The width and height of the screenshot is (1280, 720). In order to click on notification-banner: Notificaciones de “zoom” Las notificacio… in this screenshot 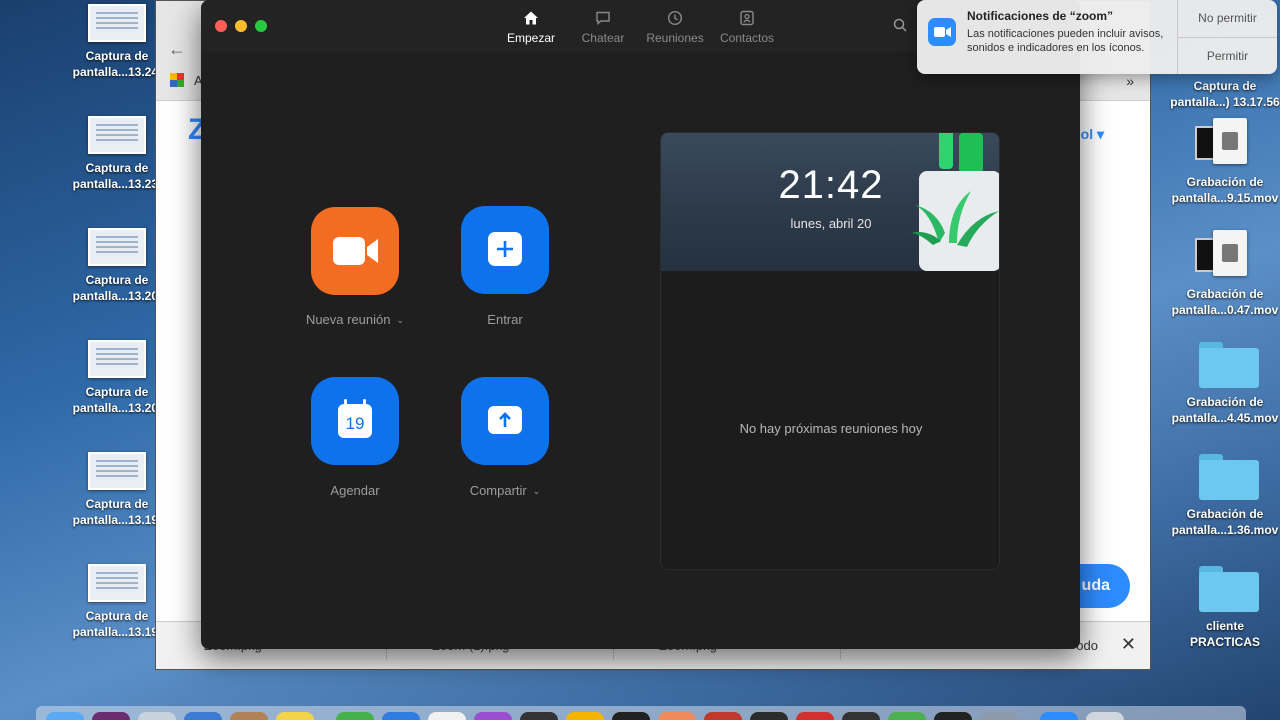, I will do `click(1097, 37)`.